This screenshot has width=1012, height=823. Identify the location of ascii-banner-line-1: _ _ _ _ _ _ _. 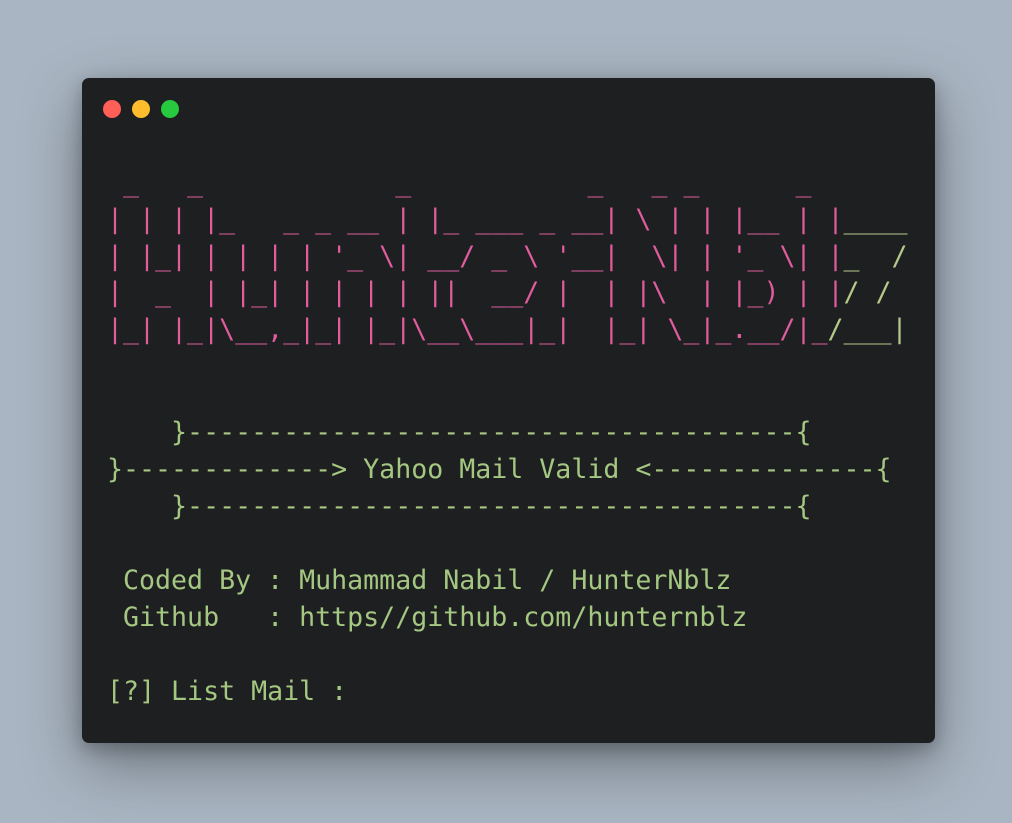
(459, 182).